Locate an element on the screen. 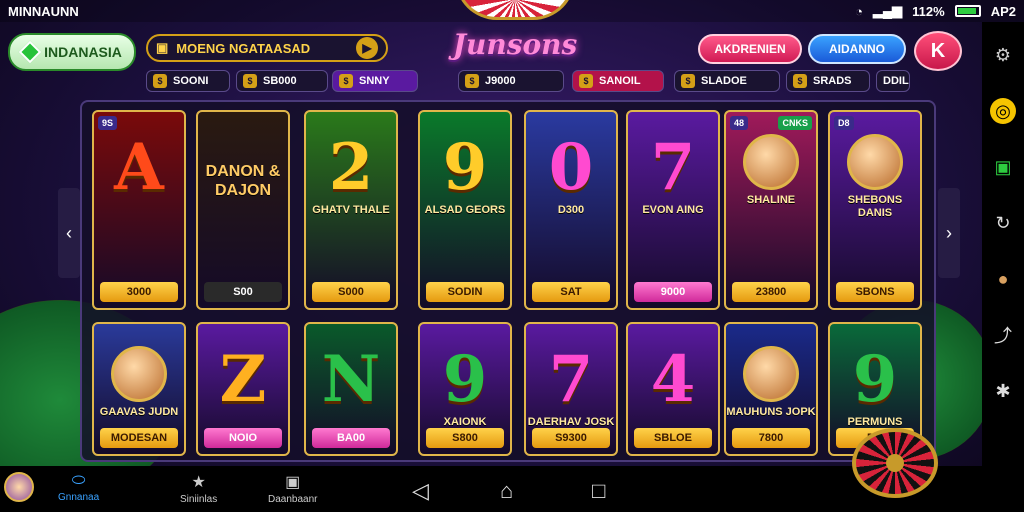  game-card: 9S A 3000 is located at coordinates (139, 210).